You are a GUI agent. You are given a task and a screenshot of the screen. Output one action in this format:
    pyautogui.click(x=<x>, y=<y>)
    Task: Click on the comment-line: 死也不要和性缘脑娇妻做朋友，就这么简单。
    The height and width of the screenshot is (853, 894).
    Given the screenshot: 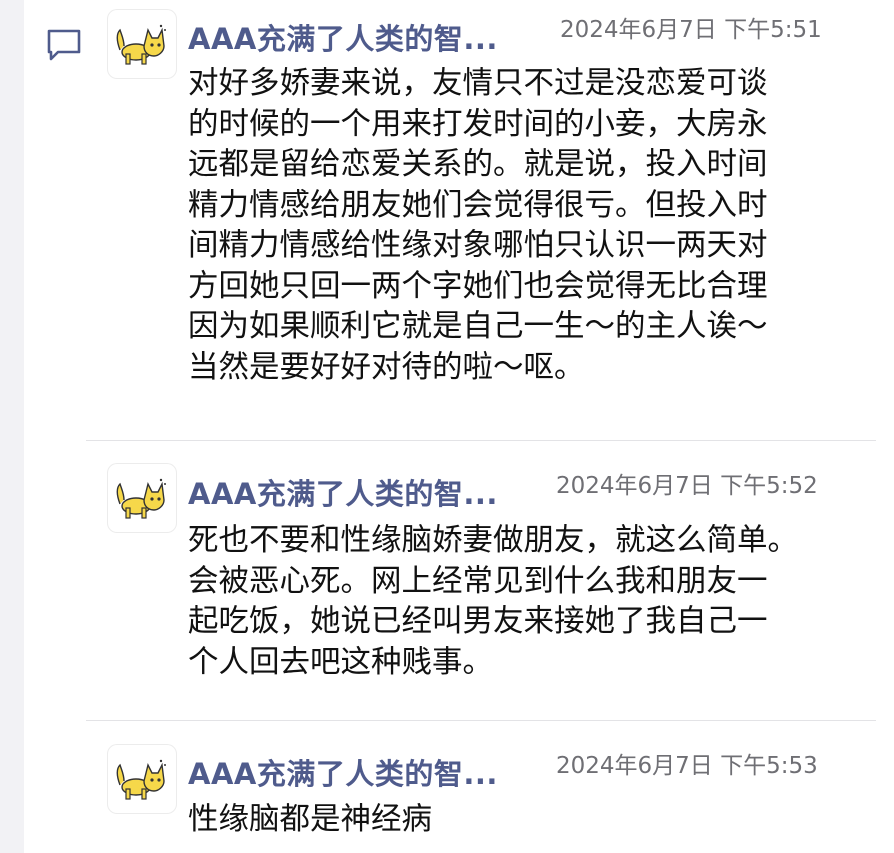 What is the action you would take?
    pyautogui.click(x=493, y=540)
    